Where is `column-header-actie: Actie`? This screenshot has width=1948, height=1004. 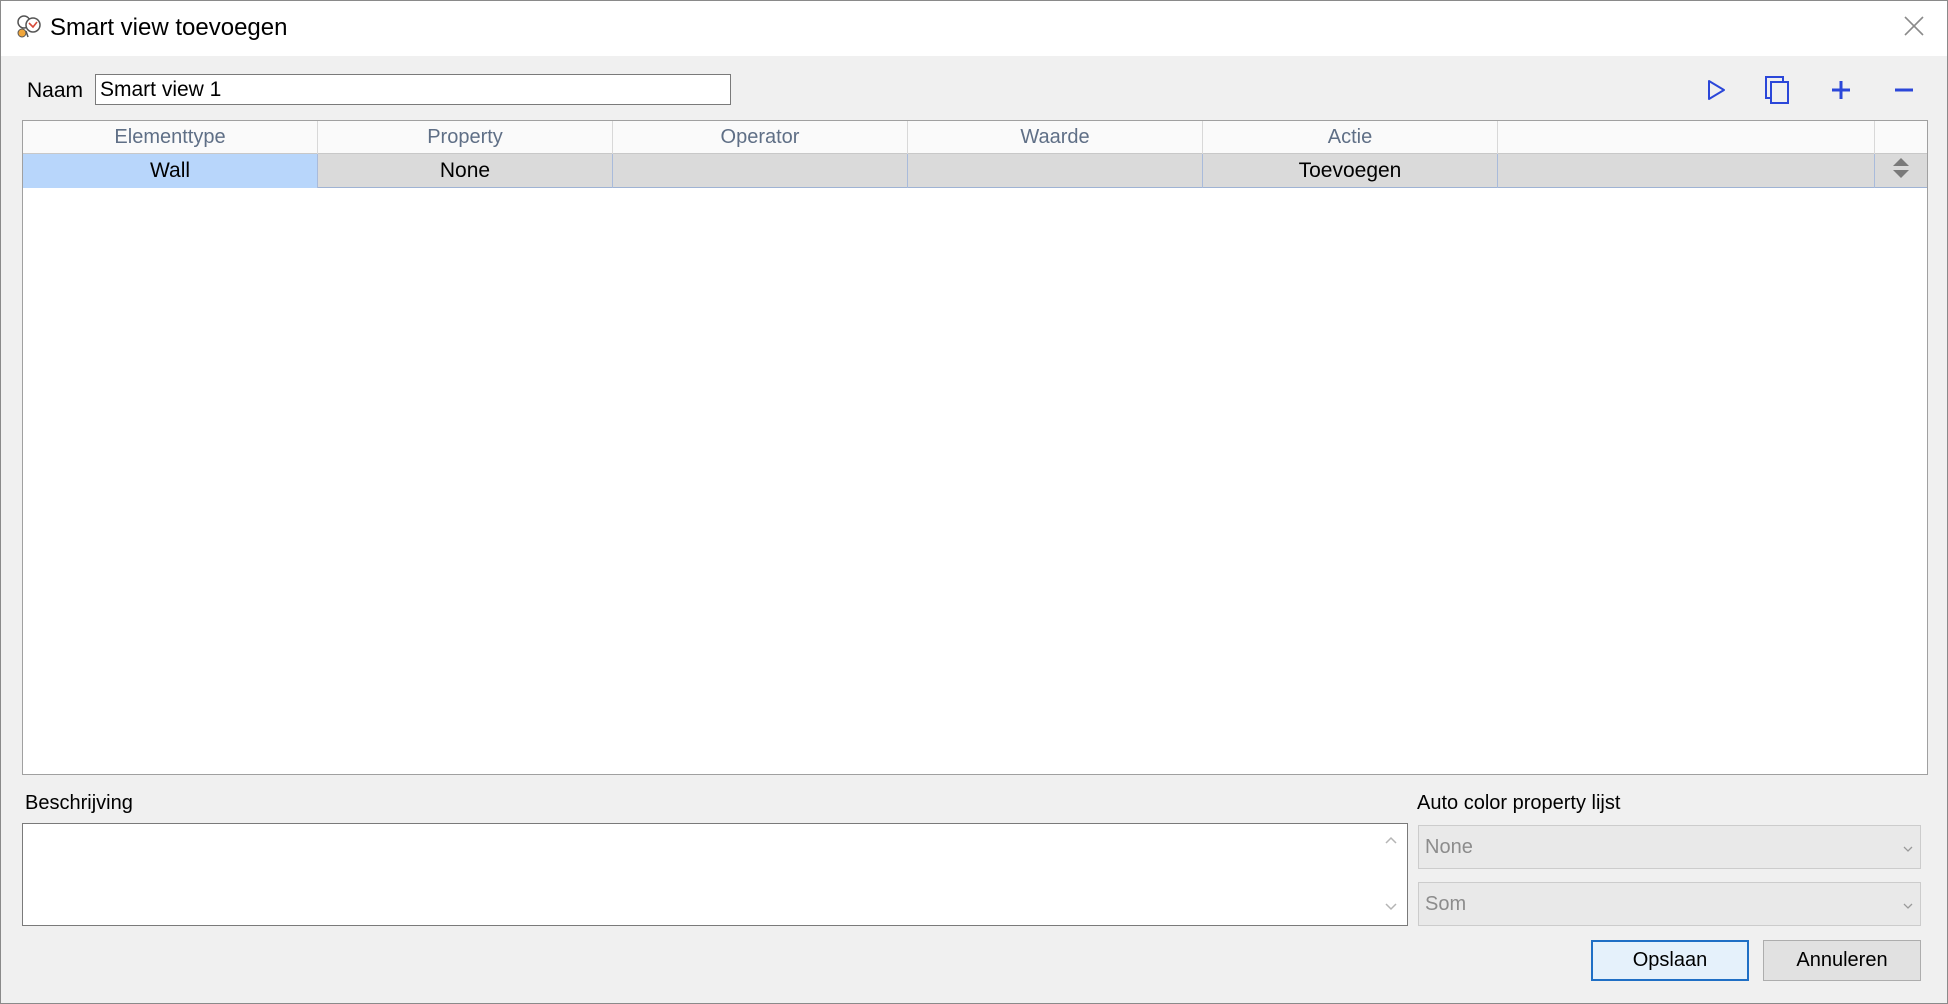 column-header-actie: Actie is located at coordinates (1350, 137).